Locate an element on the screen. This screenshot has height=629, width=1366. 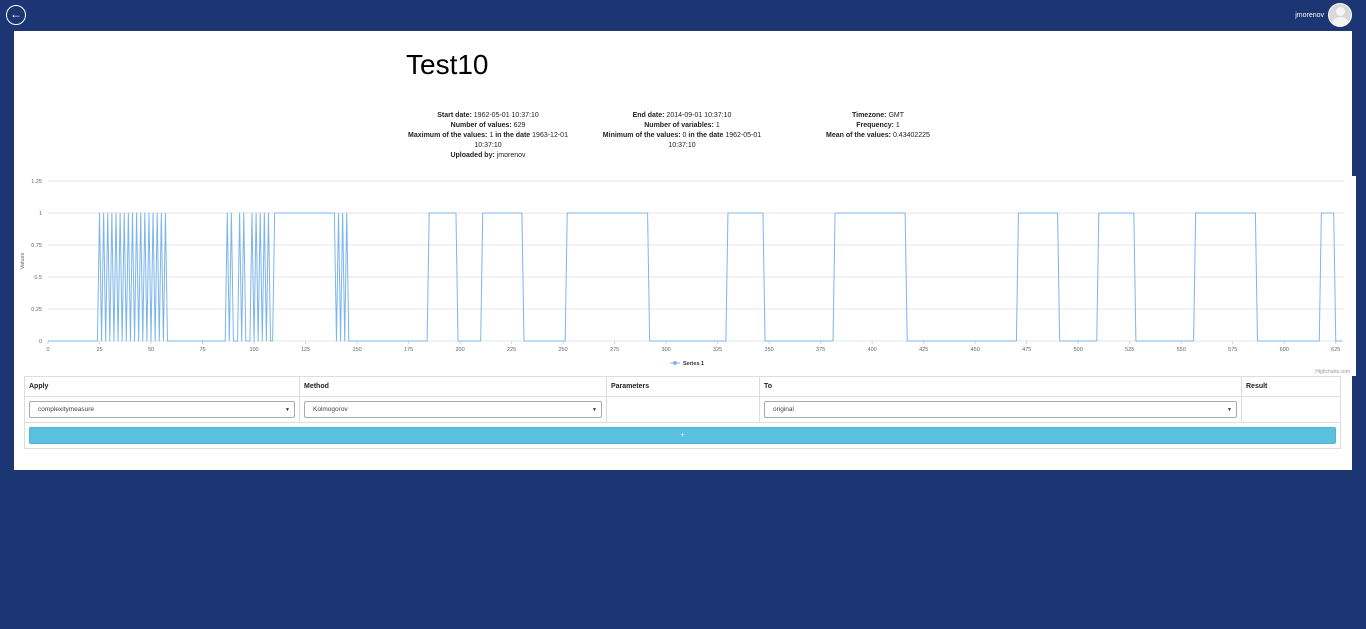
x-tick-label: 350 is located at coordinates (769, 350).